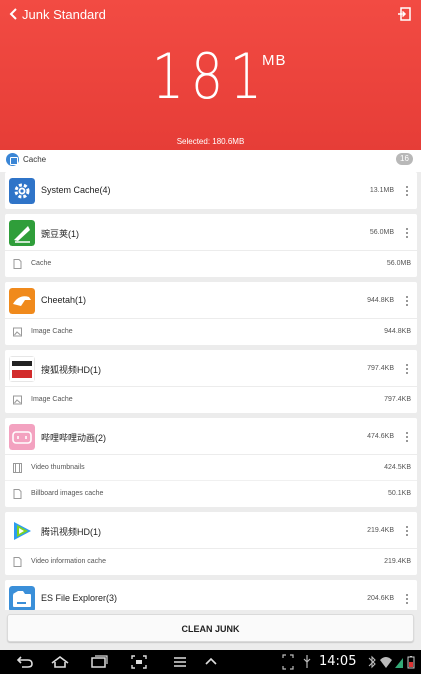  What do you see at coordinates (380, 368) in the screenshot?
I see `app-size: 797.4KB` at bounding box center [380, 368].